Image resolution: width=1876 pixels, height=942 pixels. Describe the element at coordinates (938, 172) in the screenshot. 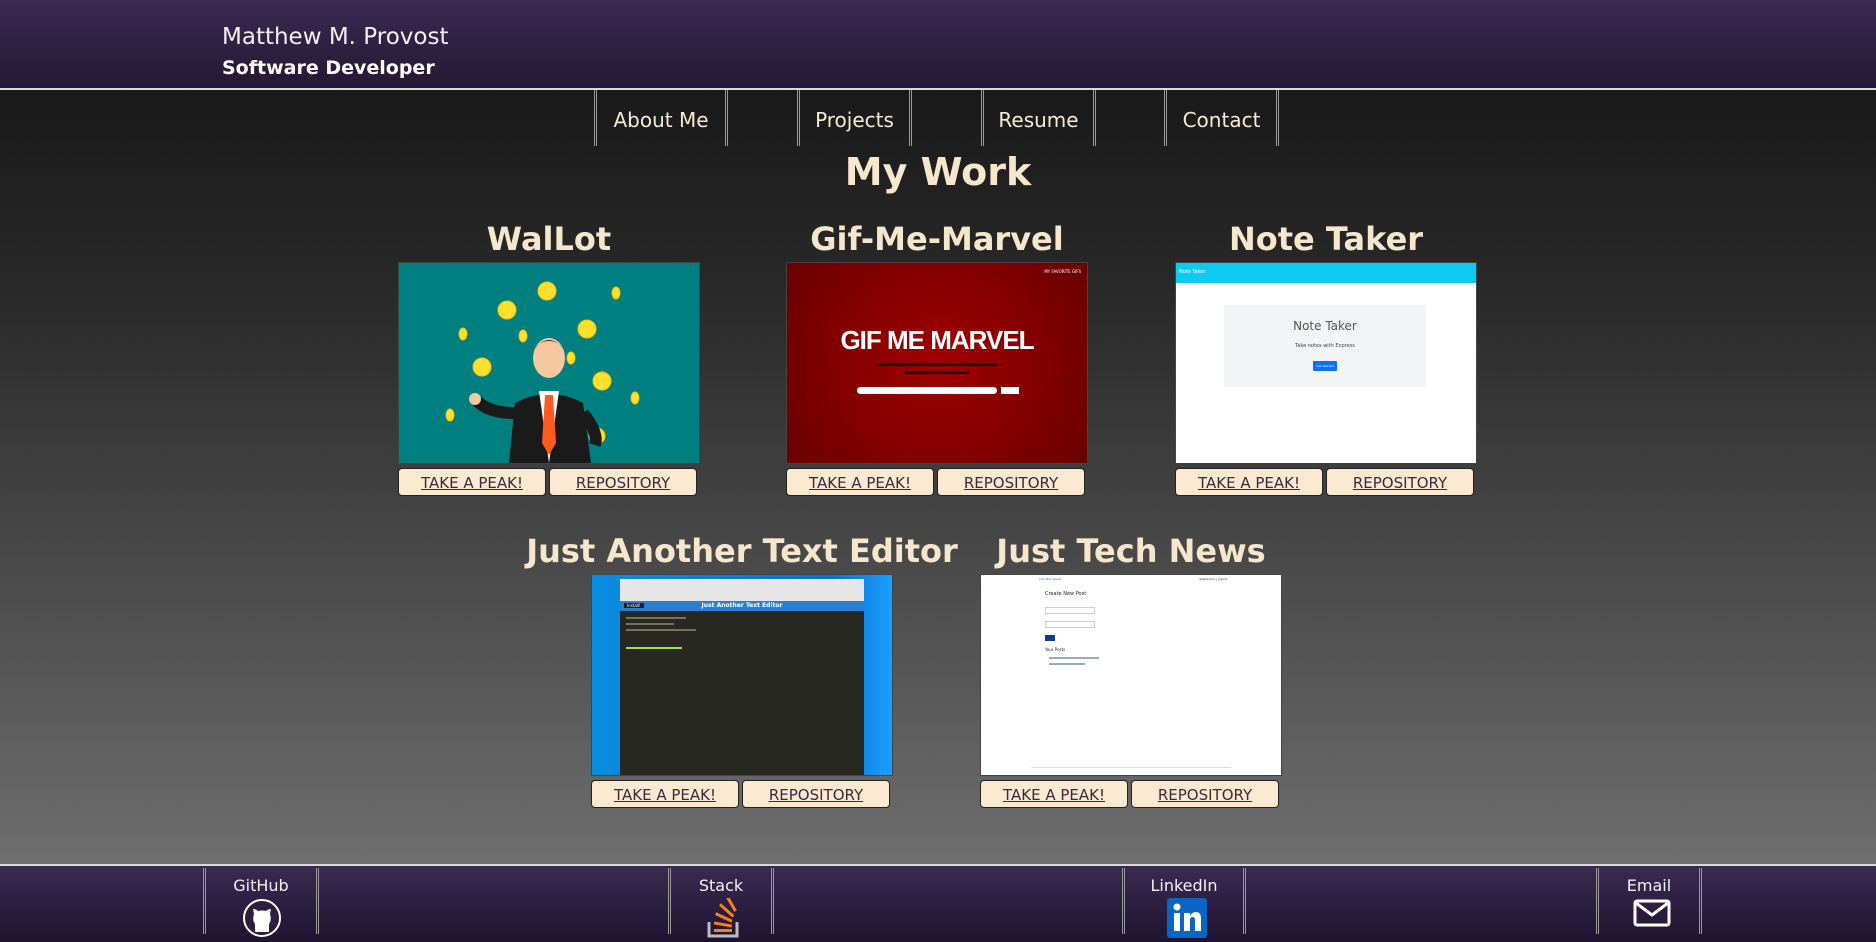

I see `page-title: My Work` at that location.